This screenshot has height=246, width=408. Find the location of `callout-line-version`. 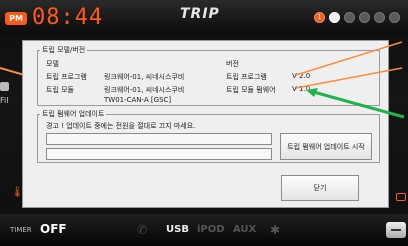

callout-line-version is located at coordinates (349, 58).